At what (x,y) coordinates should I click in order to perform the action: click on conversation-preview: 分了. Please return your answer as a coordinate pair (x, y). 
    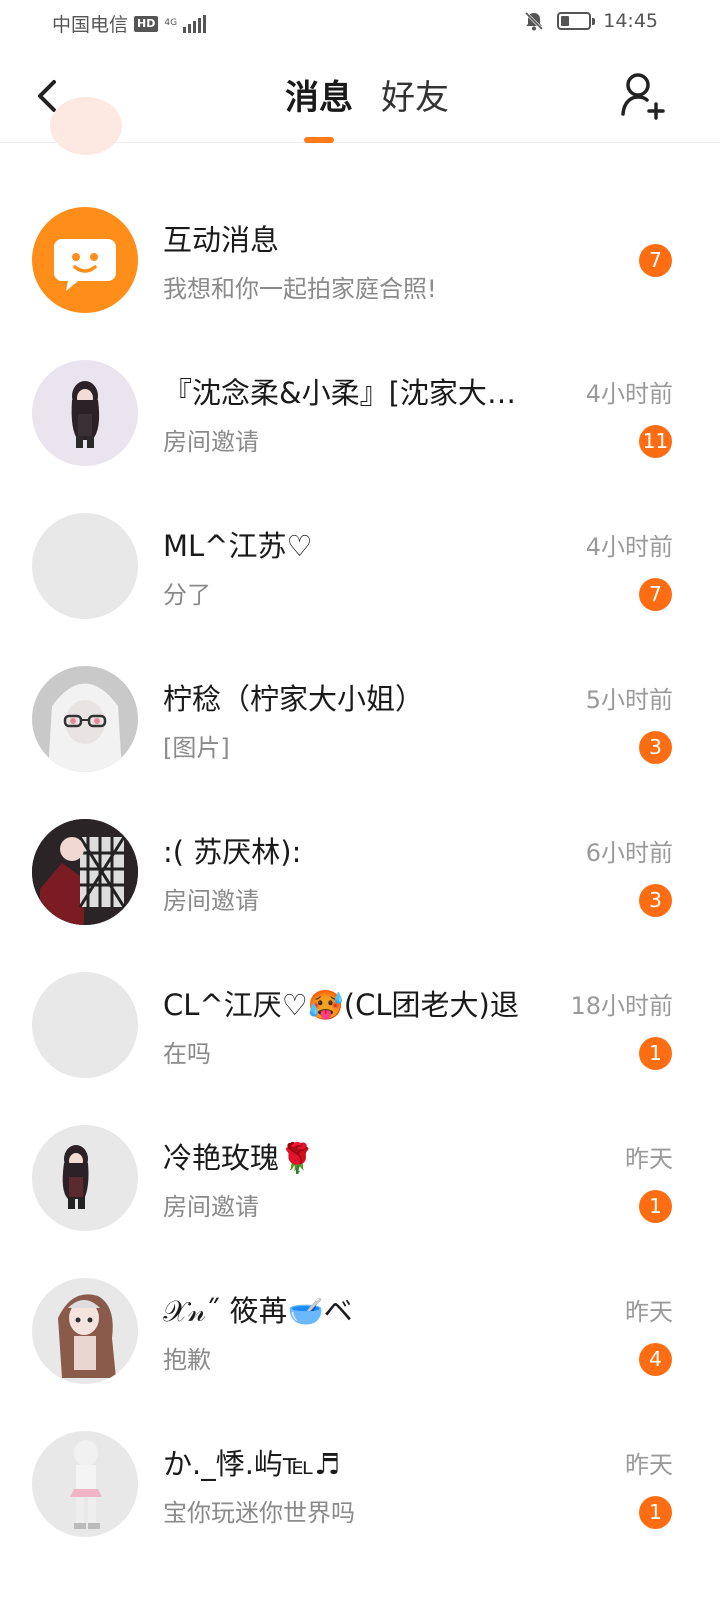
    Looking at the image, I should click on (187, 595).